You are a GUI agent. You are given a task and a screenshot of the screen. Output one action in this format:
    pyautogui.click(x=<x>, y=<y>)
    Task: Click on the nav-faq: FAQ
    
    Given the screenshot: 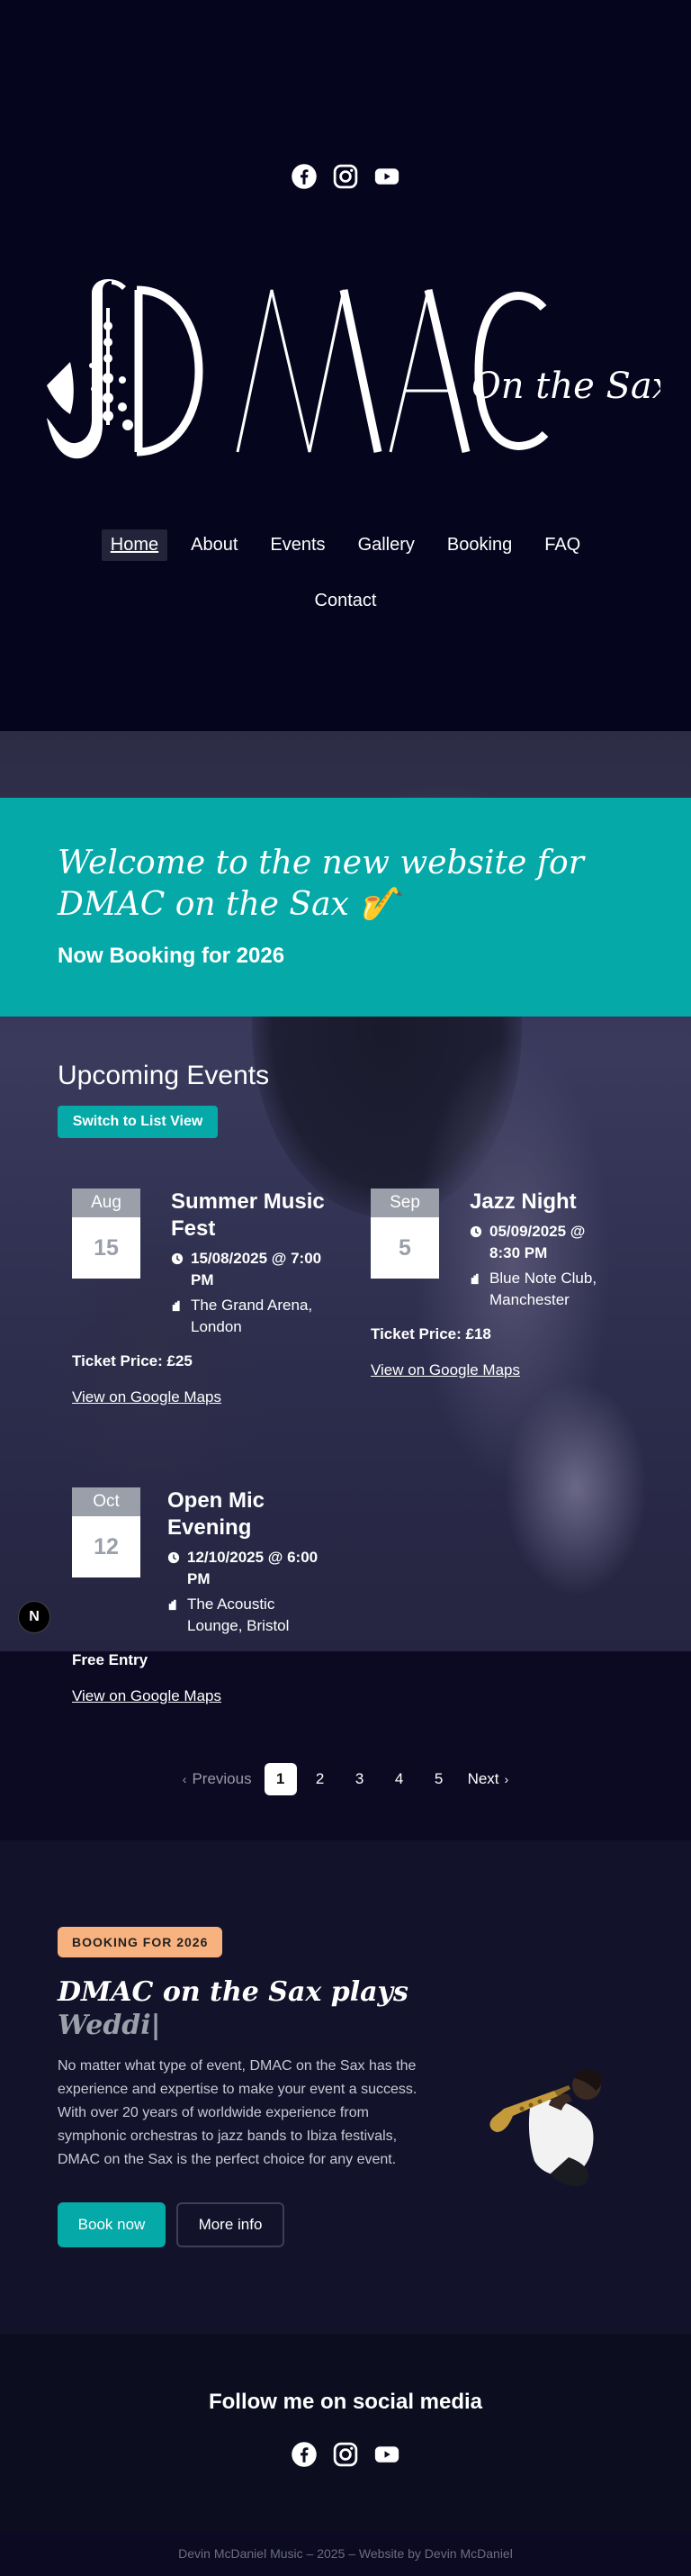 What is the action you would take?
    pyautogui.click(x=562, y=545)
    